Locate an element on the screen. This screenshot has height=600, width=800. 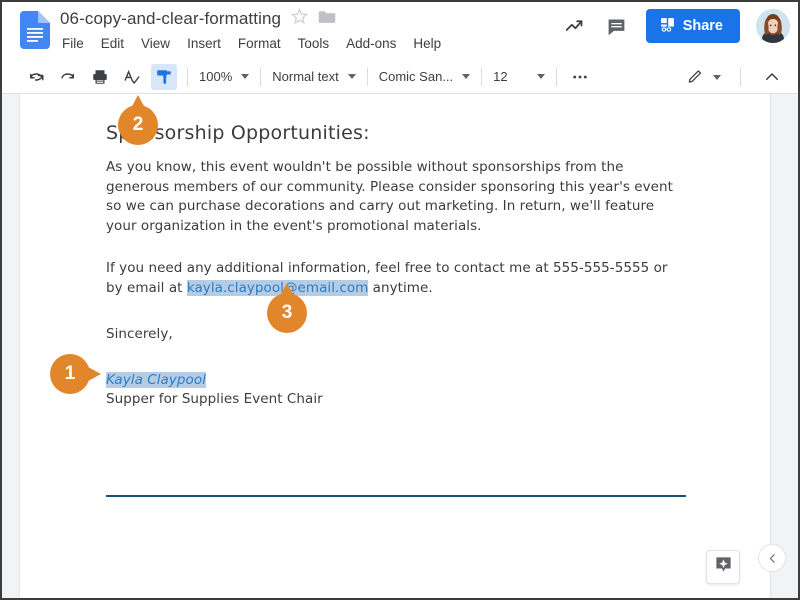
edit-mode-dropdown is located at coordinates (704, 77).